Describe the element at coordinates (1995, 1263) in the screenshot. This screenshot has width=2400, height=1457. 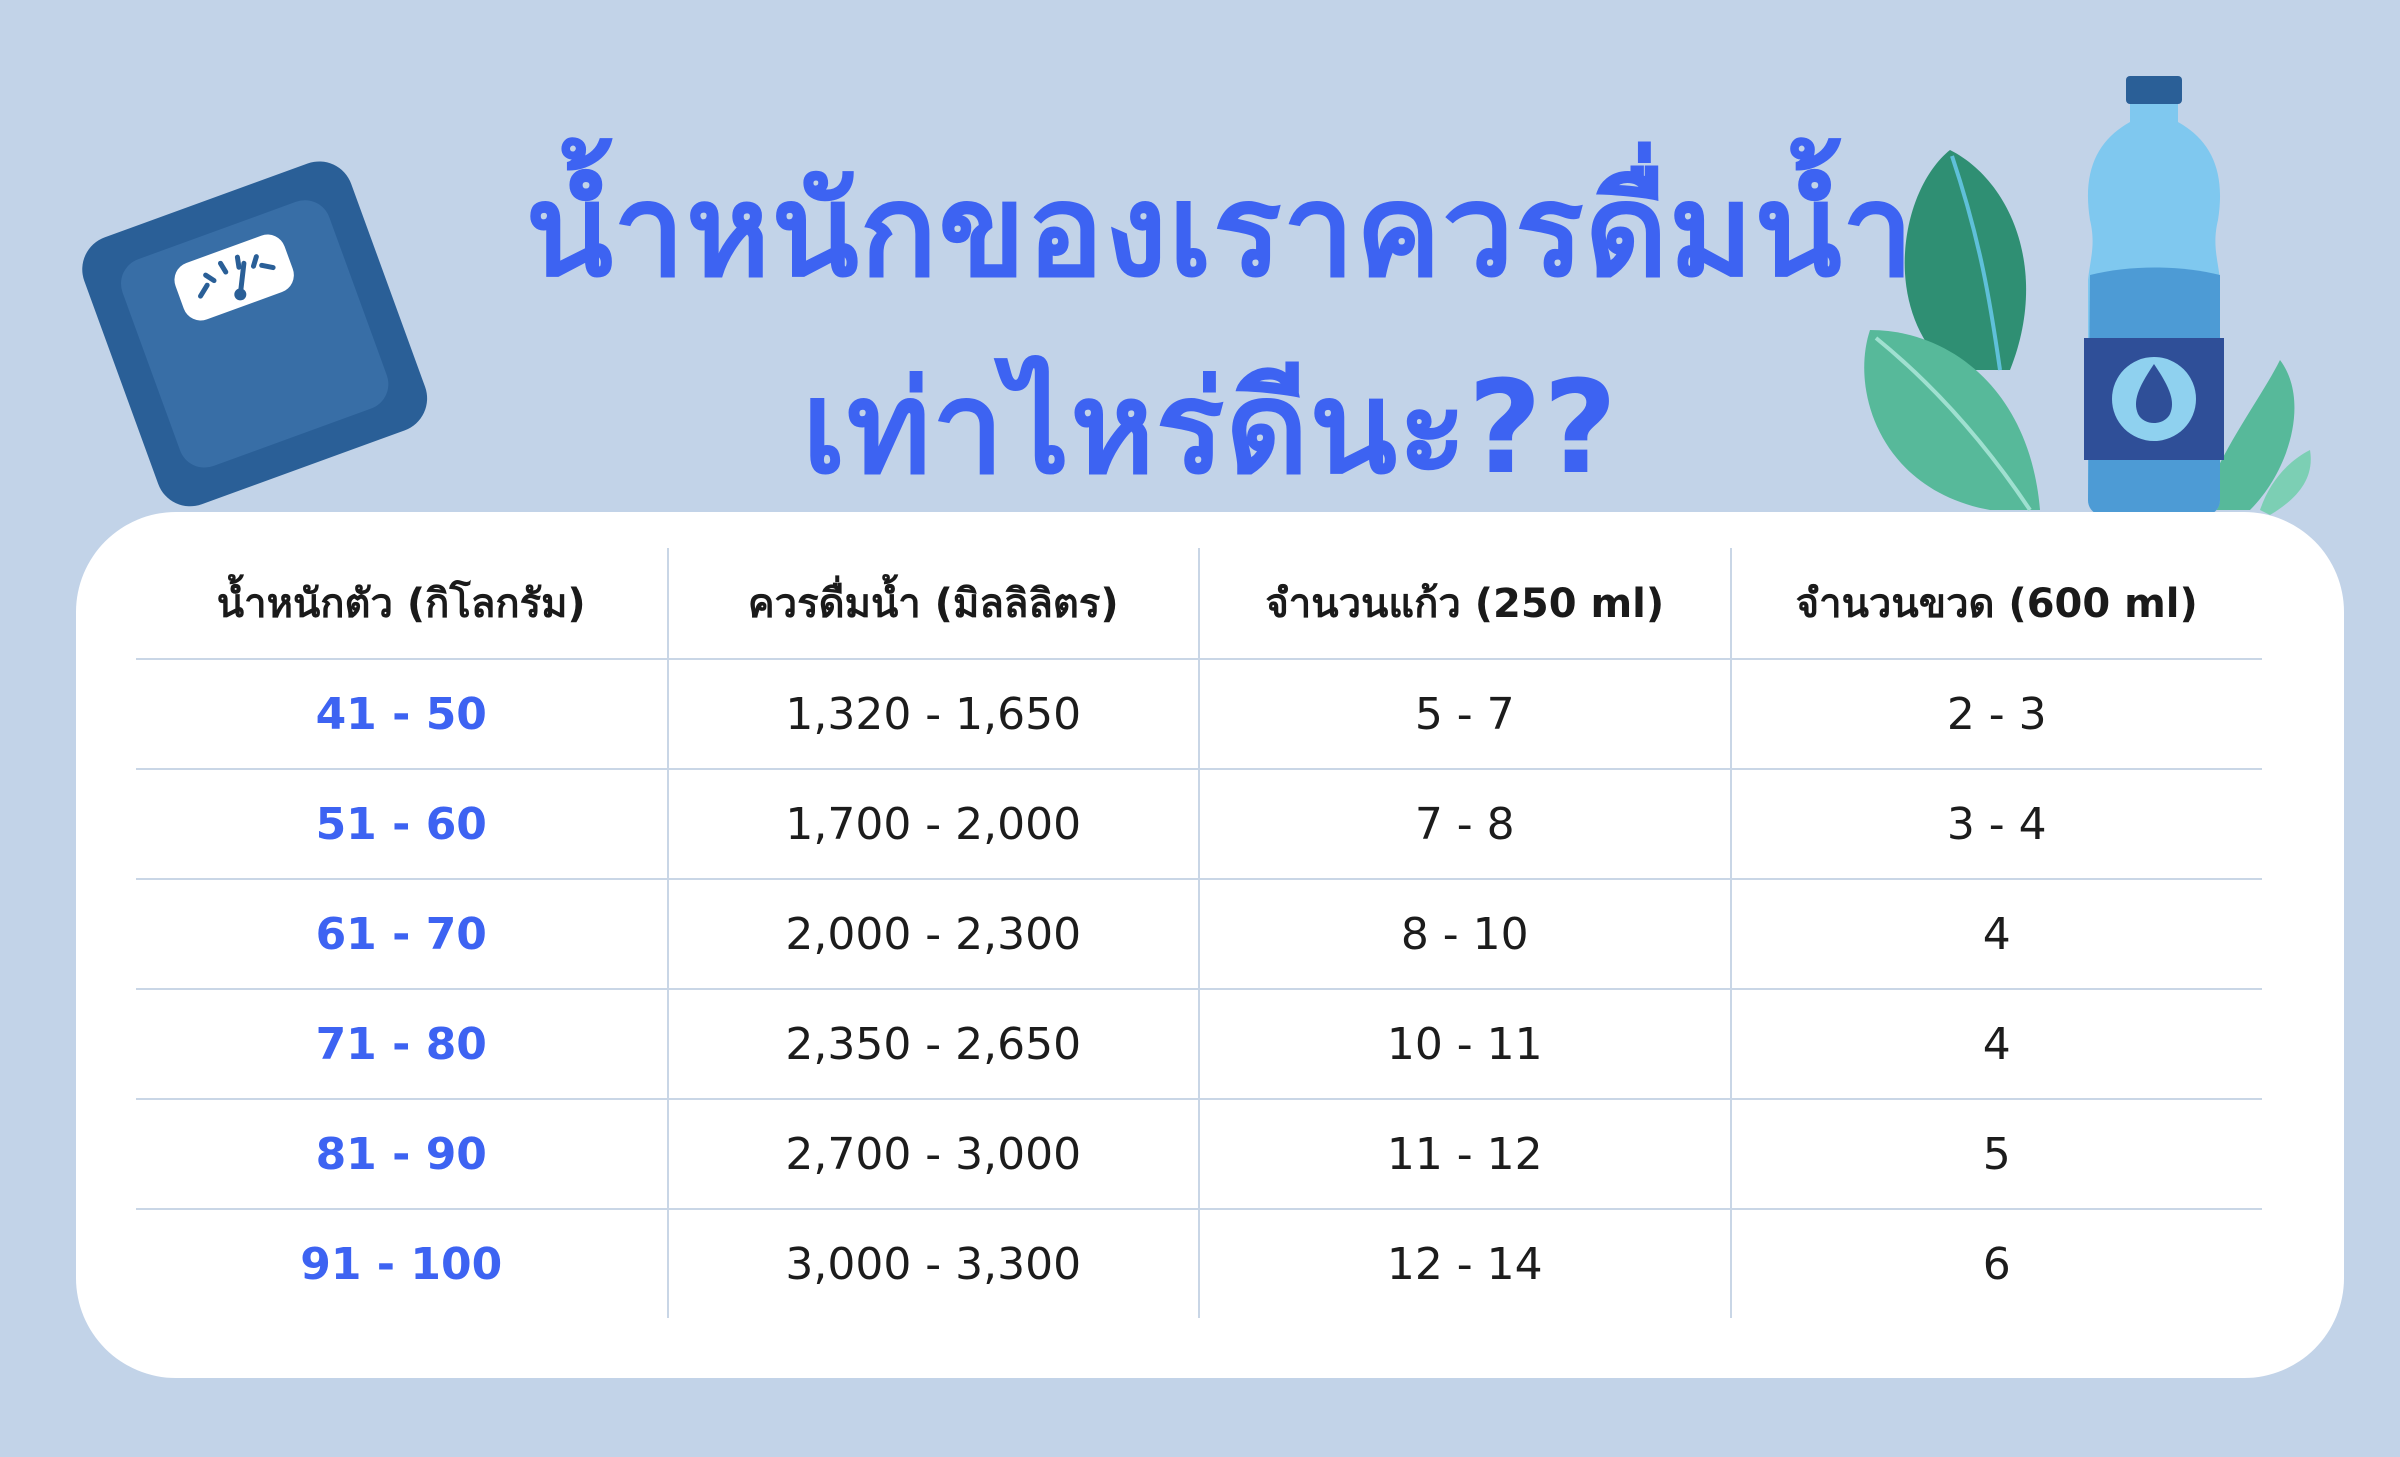
I see `bottles-cell: 6` at that location.